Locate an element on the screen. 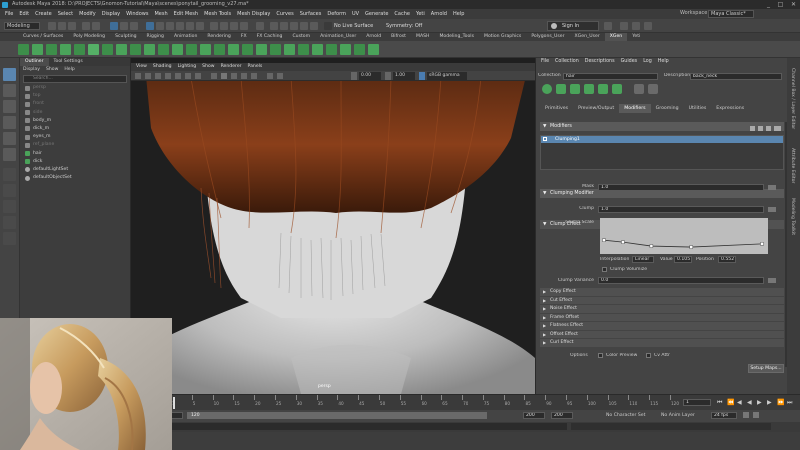  shelf-tab-rigging: Rigging is located at coordinates (155, 37).